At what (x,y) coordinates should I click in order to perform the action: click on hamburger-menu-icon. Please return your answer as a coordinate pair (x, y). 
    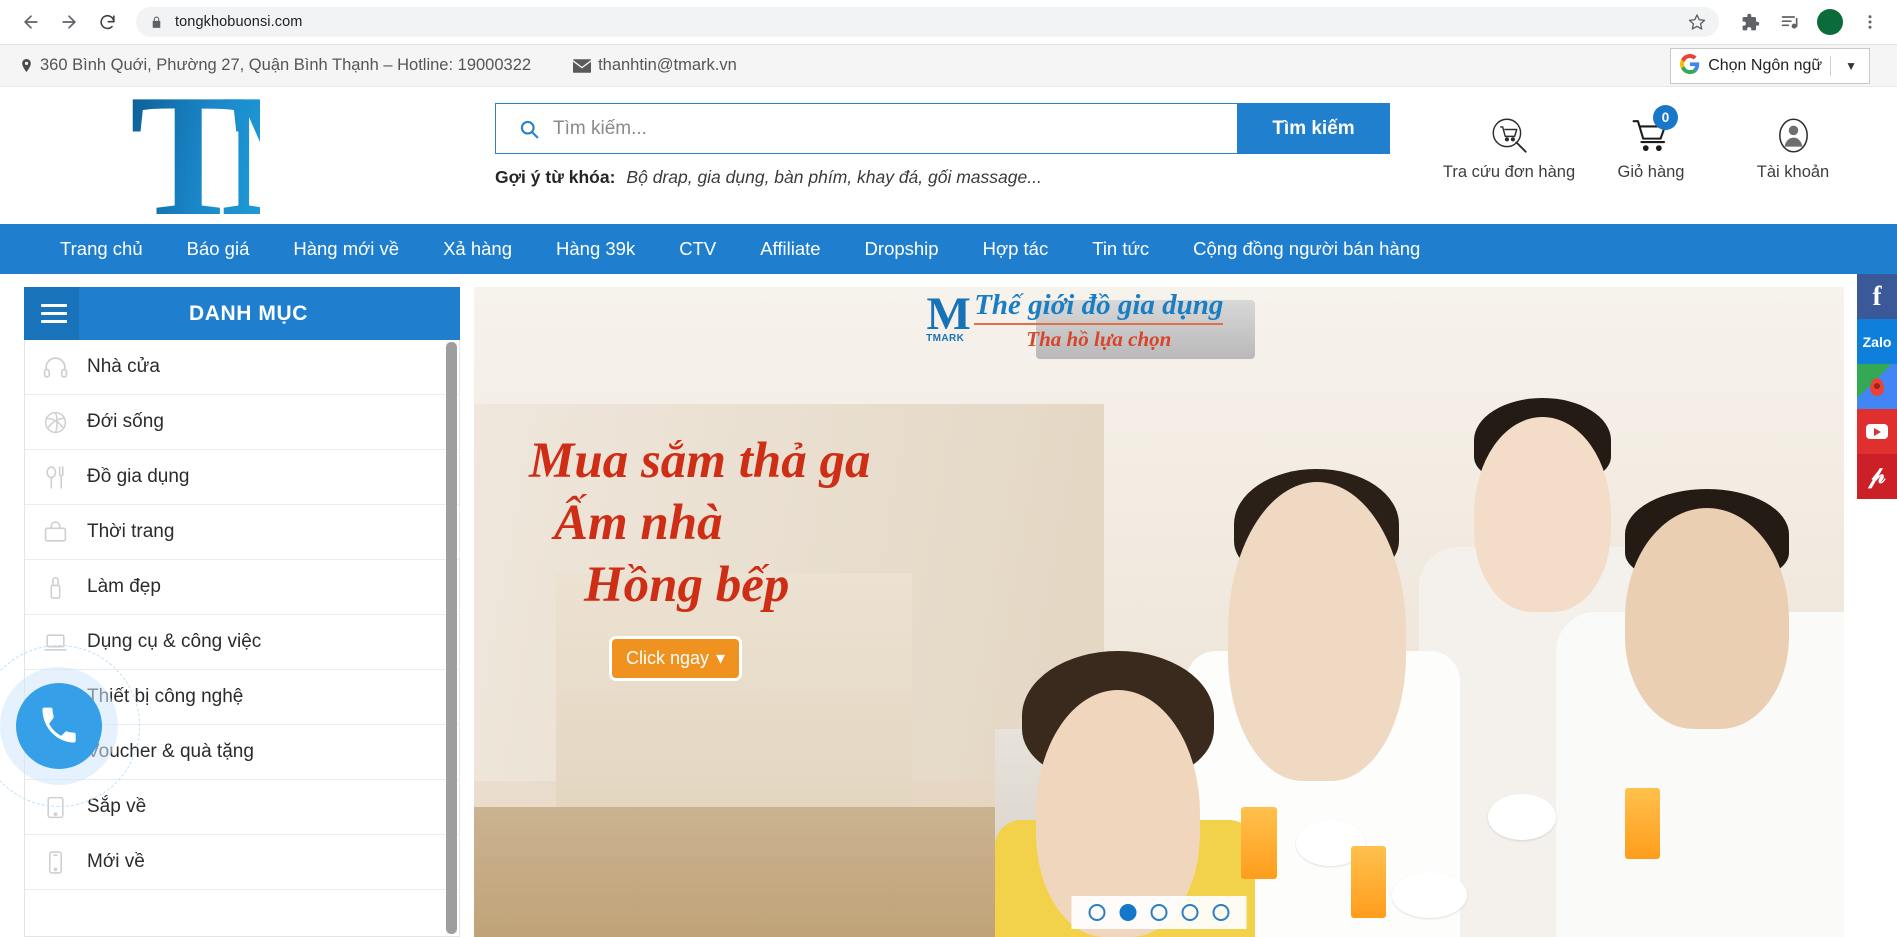
    Looking at the image, I should click on (51, 313).